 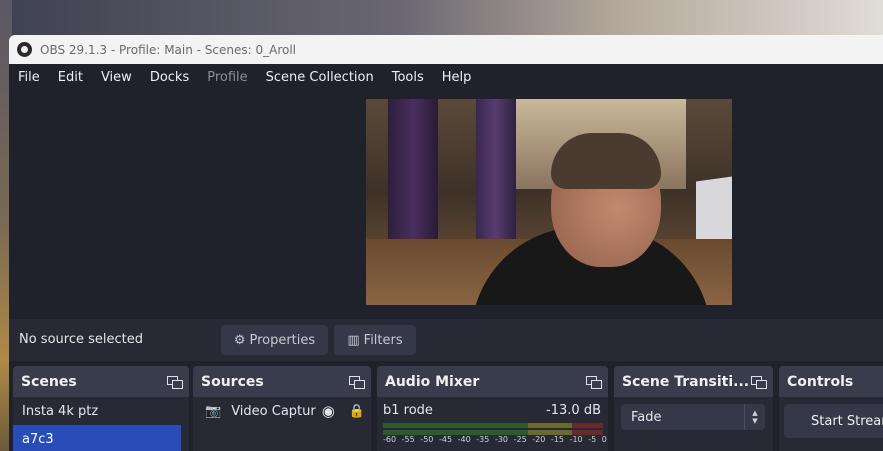 What do you see at coordinates (282, 381) in the screenshot?
I see `sources-dock-header: Sources` at bounding box center [282, 381].